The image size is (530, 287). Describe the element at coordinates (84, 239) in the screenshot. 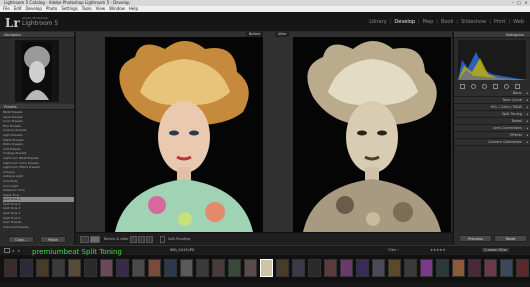

I see `loupe-view-button` at that location.